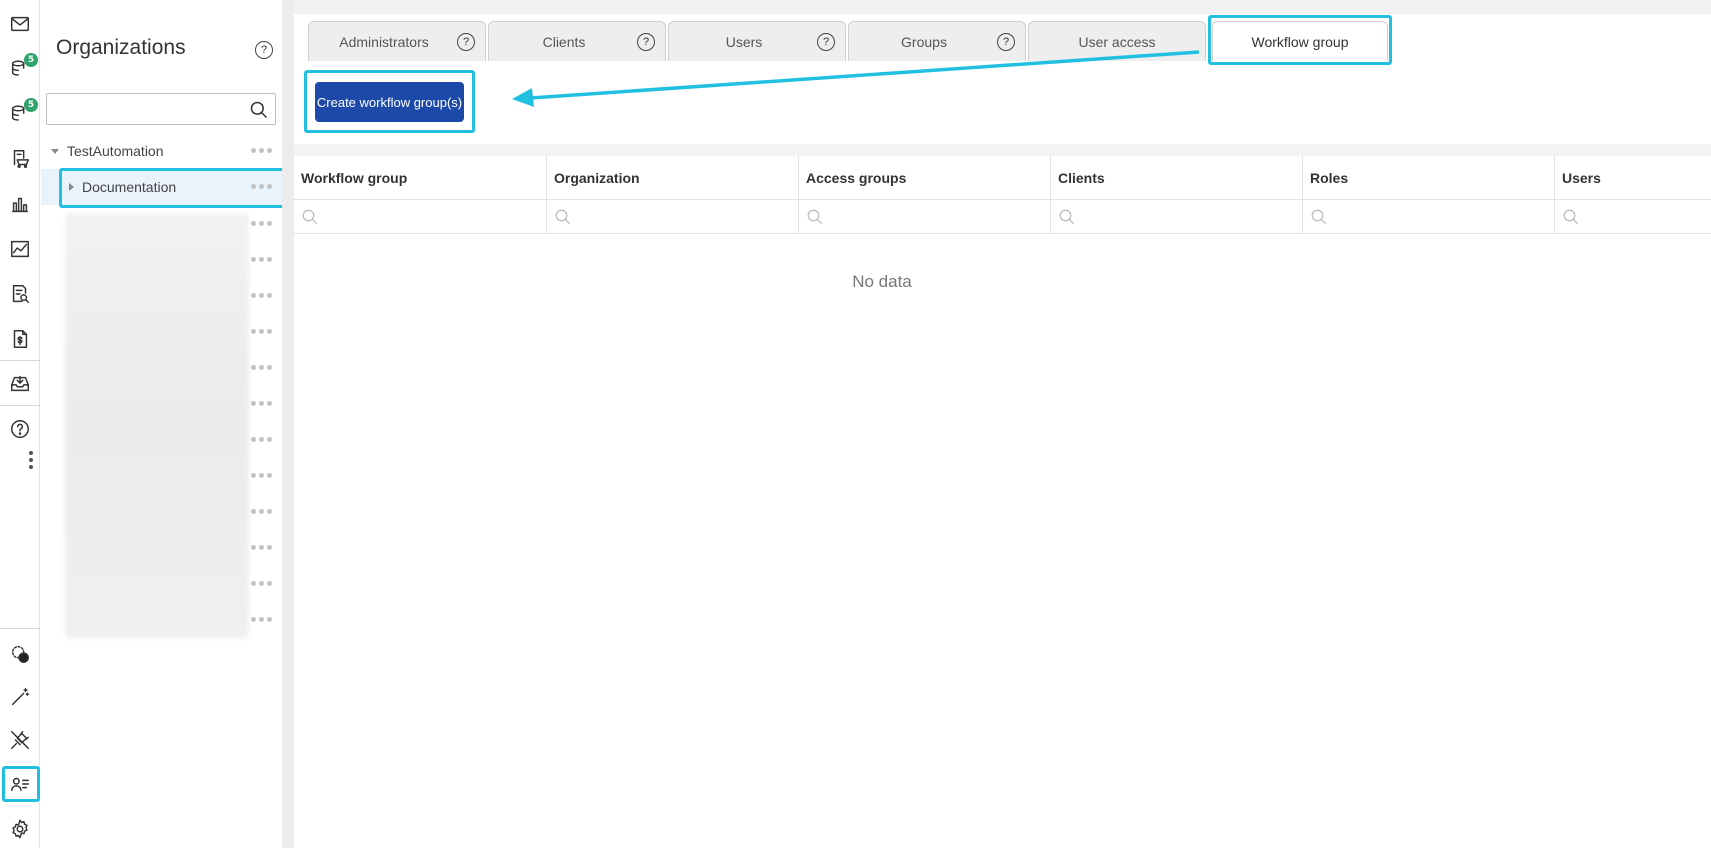 Image resolution: width=1711 pixels, height=848 pixels. What do you see at coordinates (20, 697) in the screenshot?
I see `magic-wand-icon` at bounding box center [20, 697].